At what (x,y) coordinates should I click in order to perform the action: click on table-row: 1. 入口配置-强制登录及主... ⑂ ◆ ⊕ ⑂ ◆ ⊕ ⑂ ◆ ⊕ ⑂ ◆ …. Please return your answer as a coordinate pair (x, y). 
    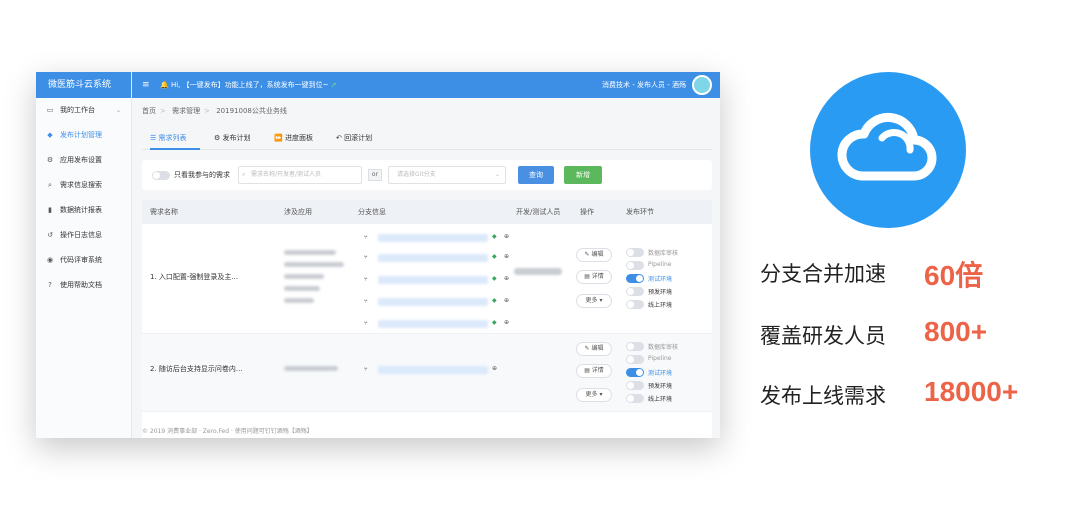
    Looking at the image, I should click on (427, 279).